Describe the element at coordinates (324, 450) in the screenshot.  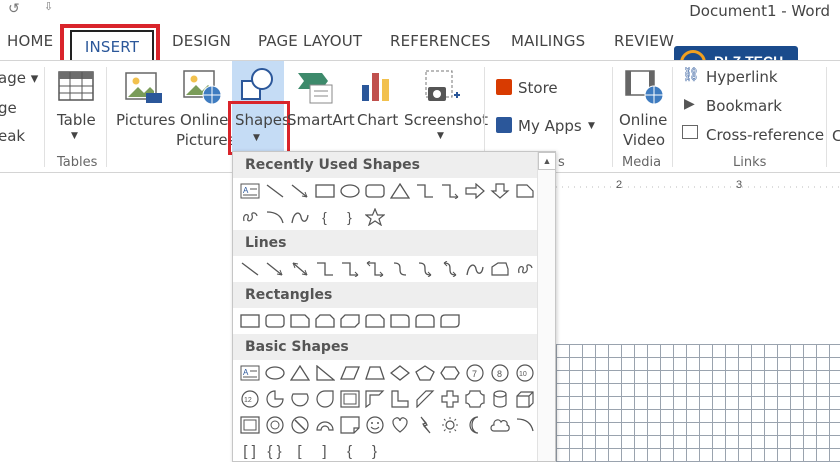
I see `right-bracket-shape-icon: ]` at that location.